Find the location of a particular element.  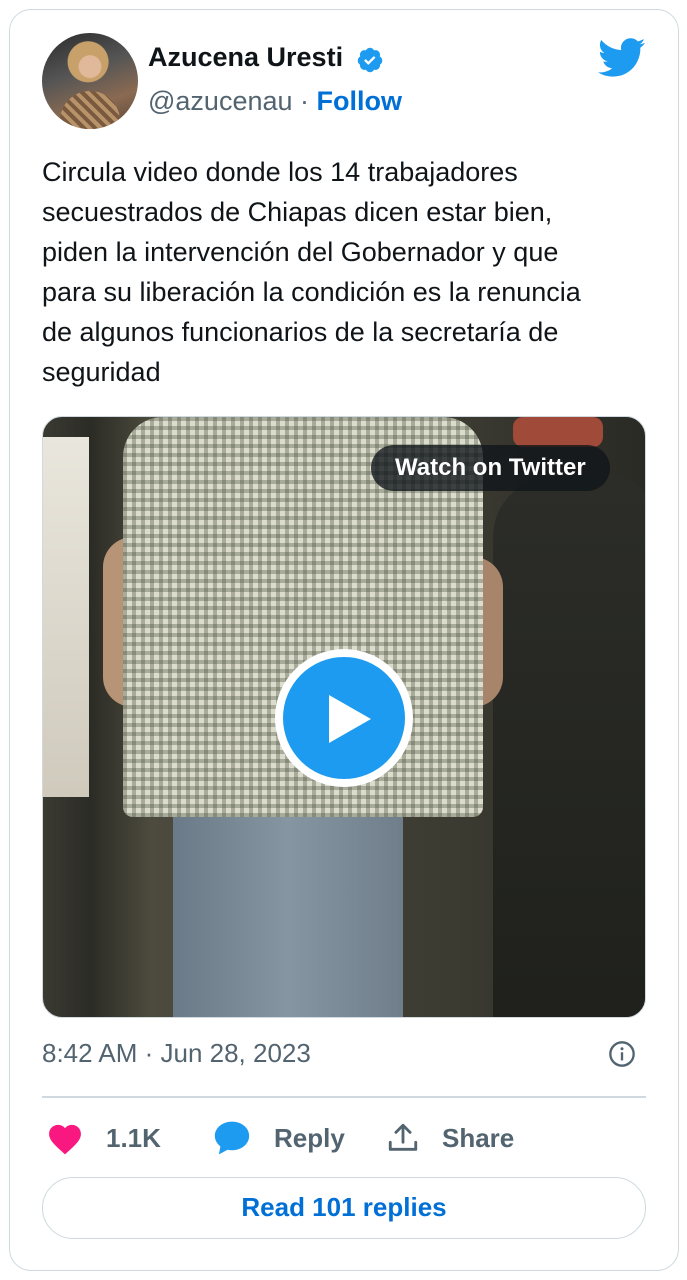

background-person is located at coordinates (569, 747).